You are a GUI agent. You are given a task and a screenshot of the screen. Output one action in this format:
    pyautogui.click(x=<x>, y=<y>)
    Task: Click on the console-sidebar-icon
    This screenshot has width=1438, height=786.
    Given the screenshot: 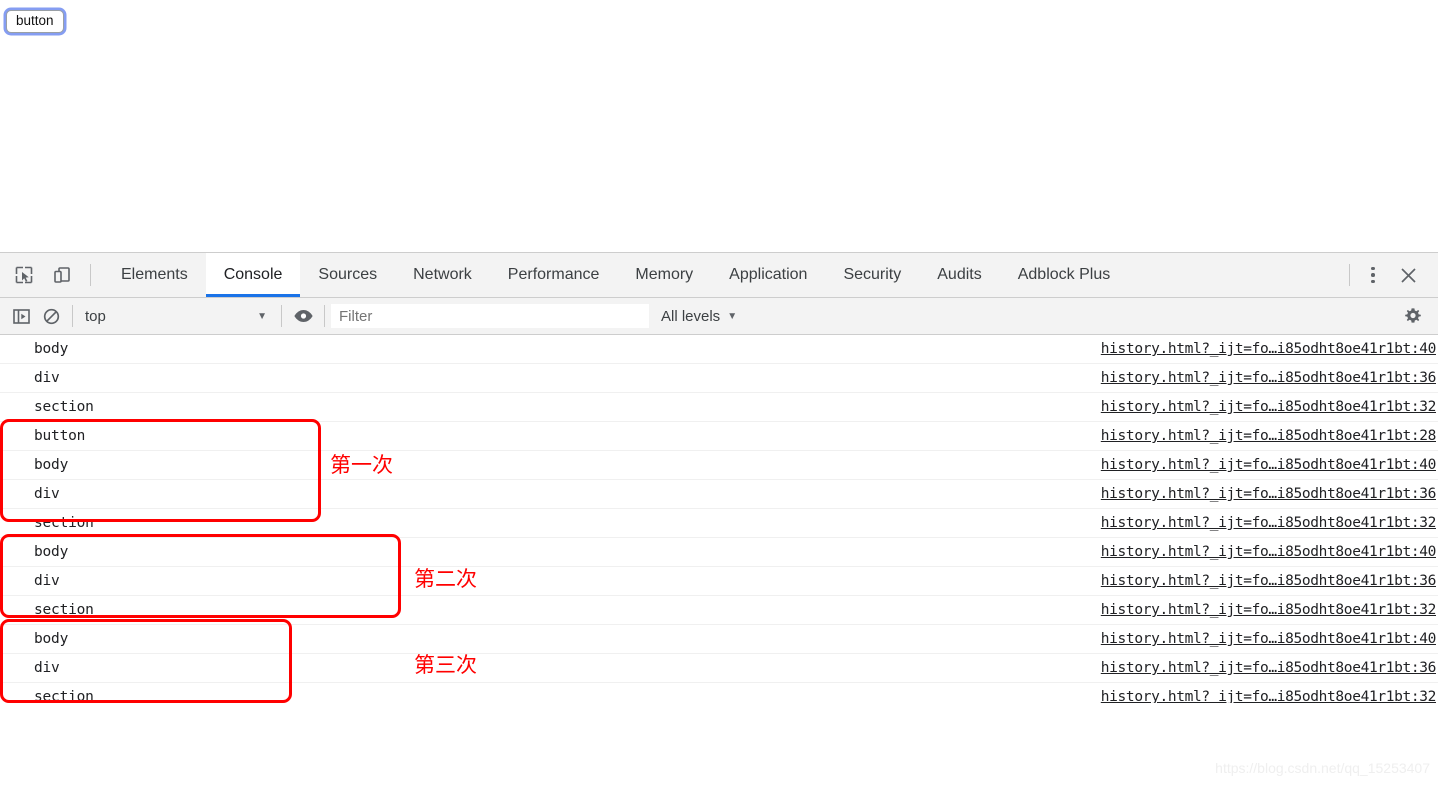 What is the action you would take?
    pyautogui.click(x=21, y=316)
    